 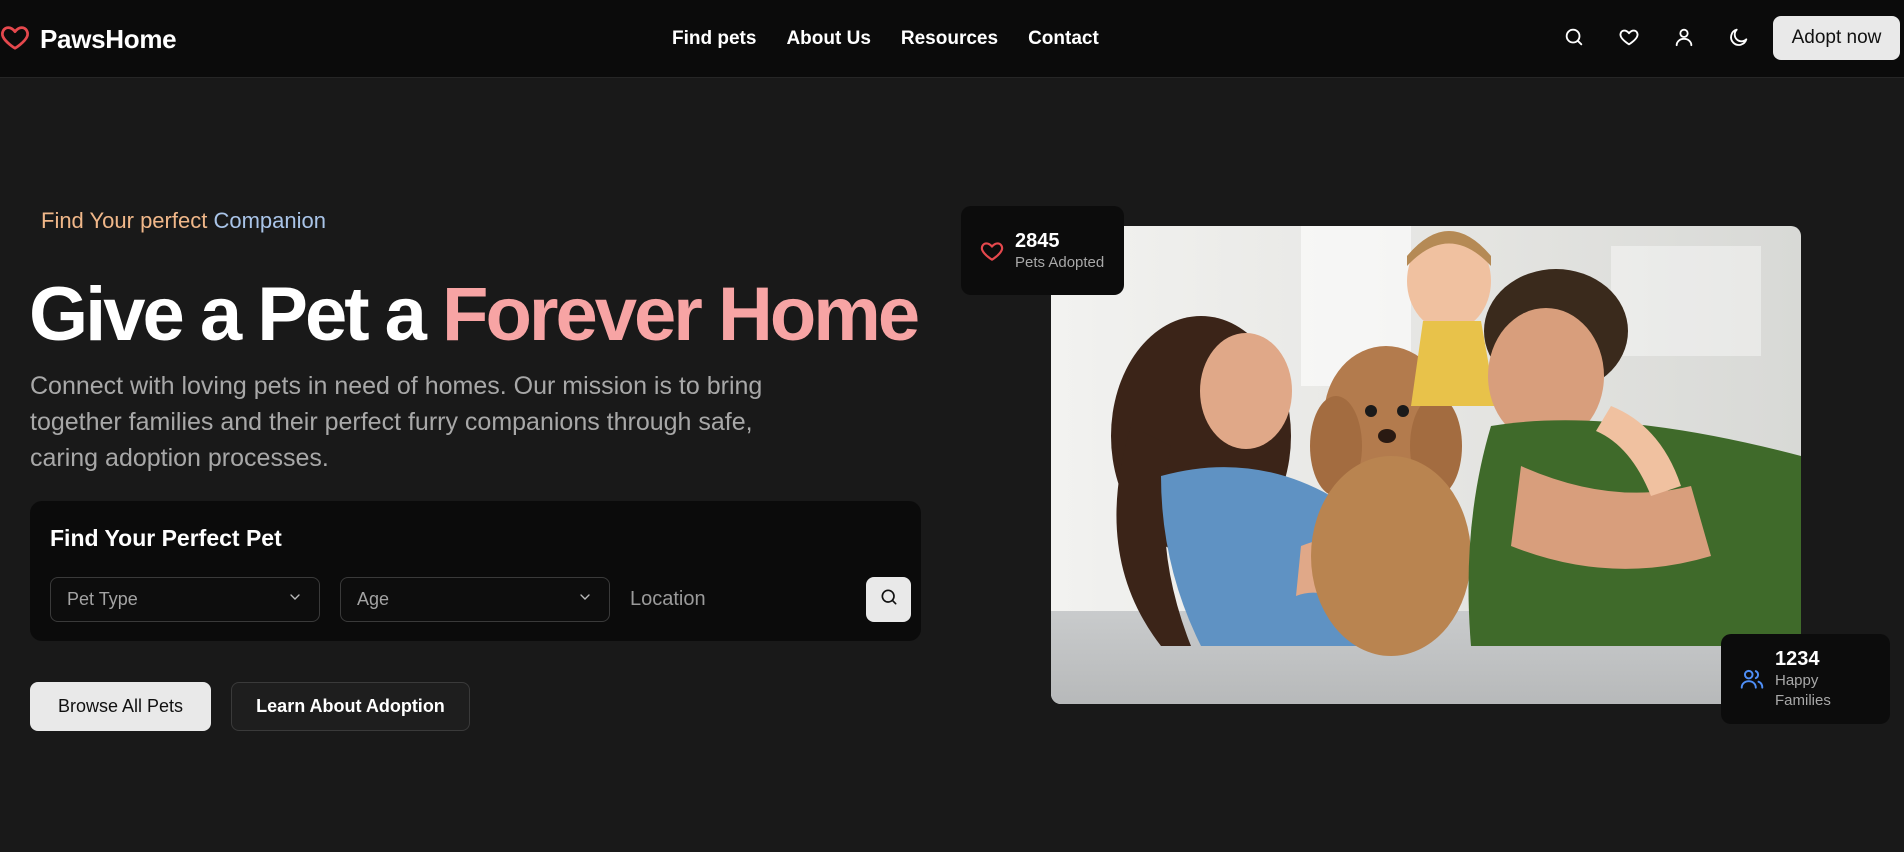 What do you see at coordinates (350, 706) in the screenshot?
I see `learn-about-adoption-button: Learn About Adoption` at bounding box center [350, 706].